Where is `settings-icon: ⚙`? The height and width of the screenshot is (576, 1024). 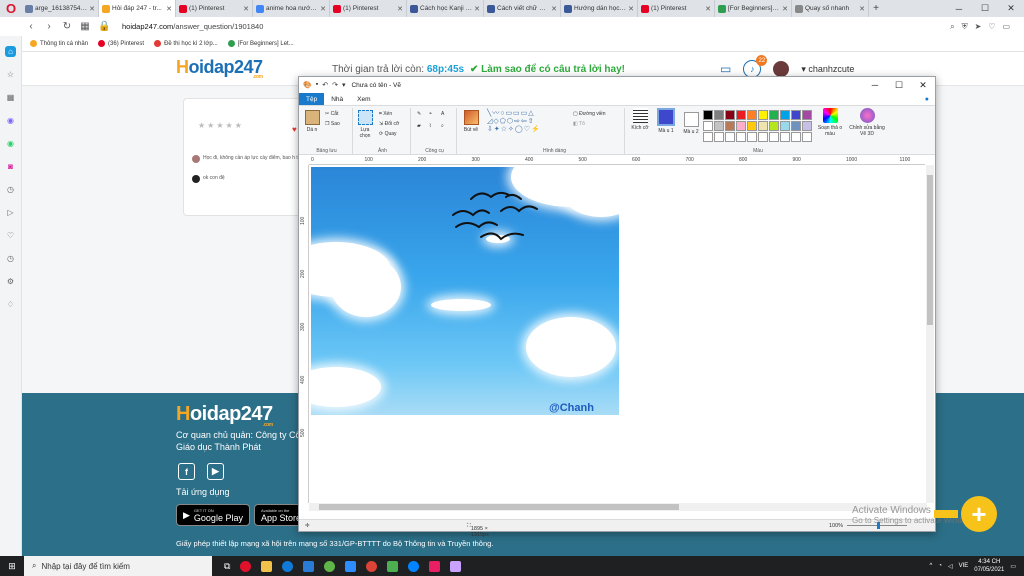
settings-icon: ⚙ is located at coordinates (10, 281).